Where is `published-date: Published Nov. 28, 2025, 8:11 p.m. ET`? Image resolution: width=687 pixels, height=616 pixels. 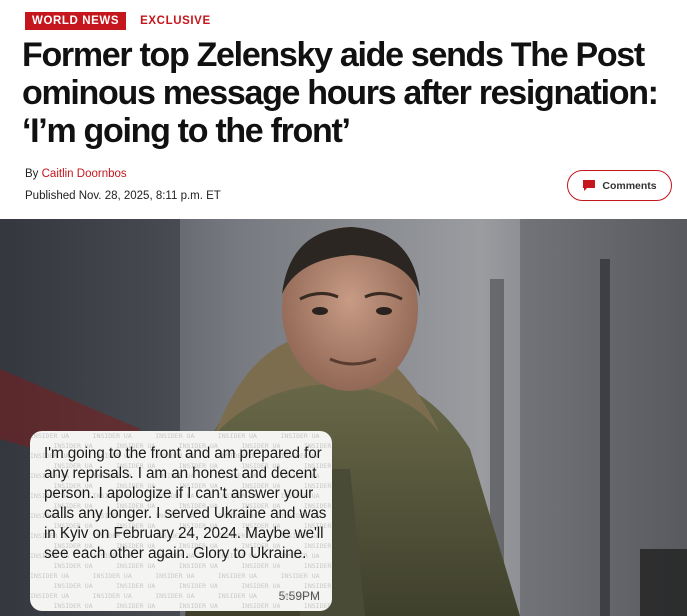 published-date: Published Nov. 28, 2025, 8:11 p.m. ET is located at coordinates (123, 196).